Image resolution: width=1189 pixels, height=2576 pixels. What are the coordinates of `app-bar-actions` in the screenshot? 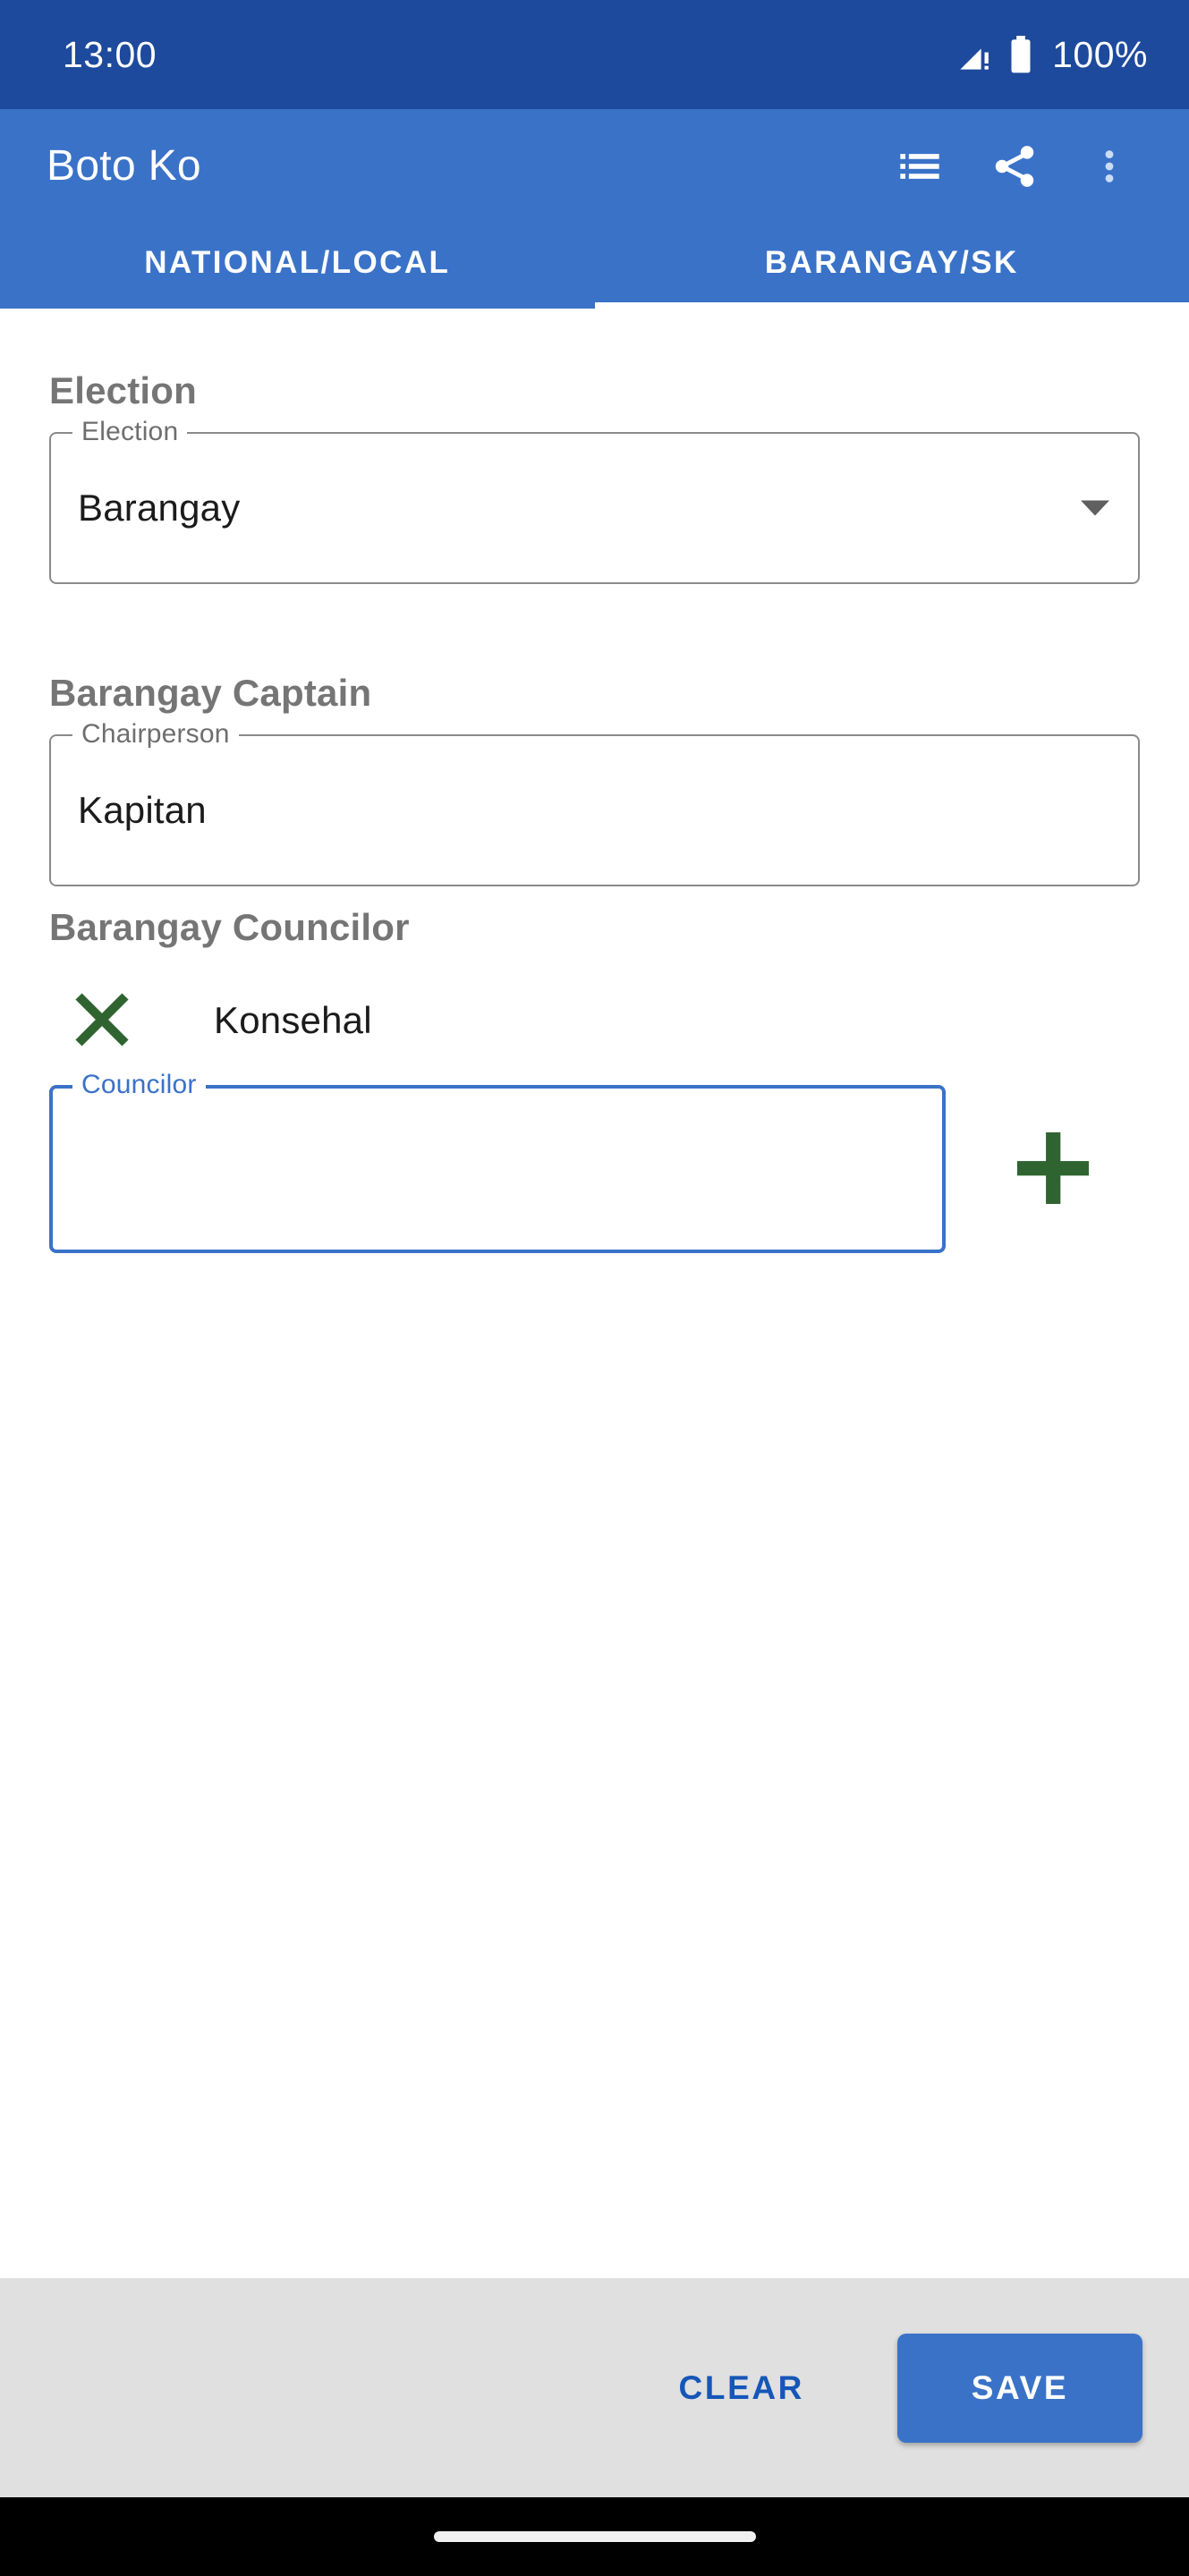 It's located at (1014, 166).